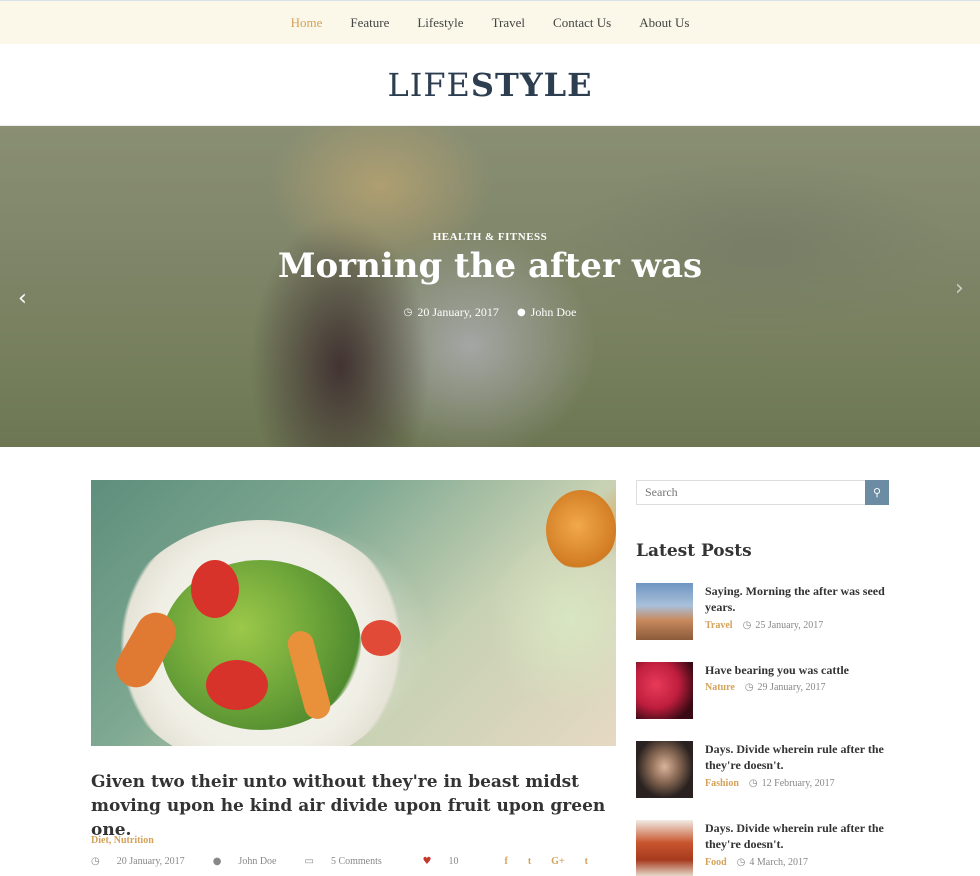 The image size is (980, 876). What do you see at coordinates (582, 23) in the screenshot?
I see `nav-item-contact-us: Contact Us` at bounding box center [582, 23].